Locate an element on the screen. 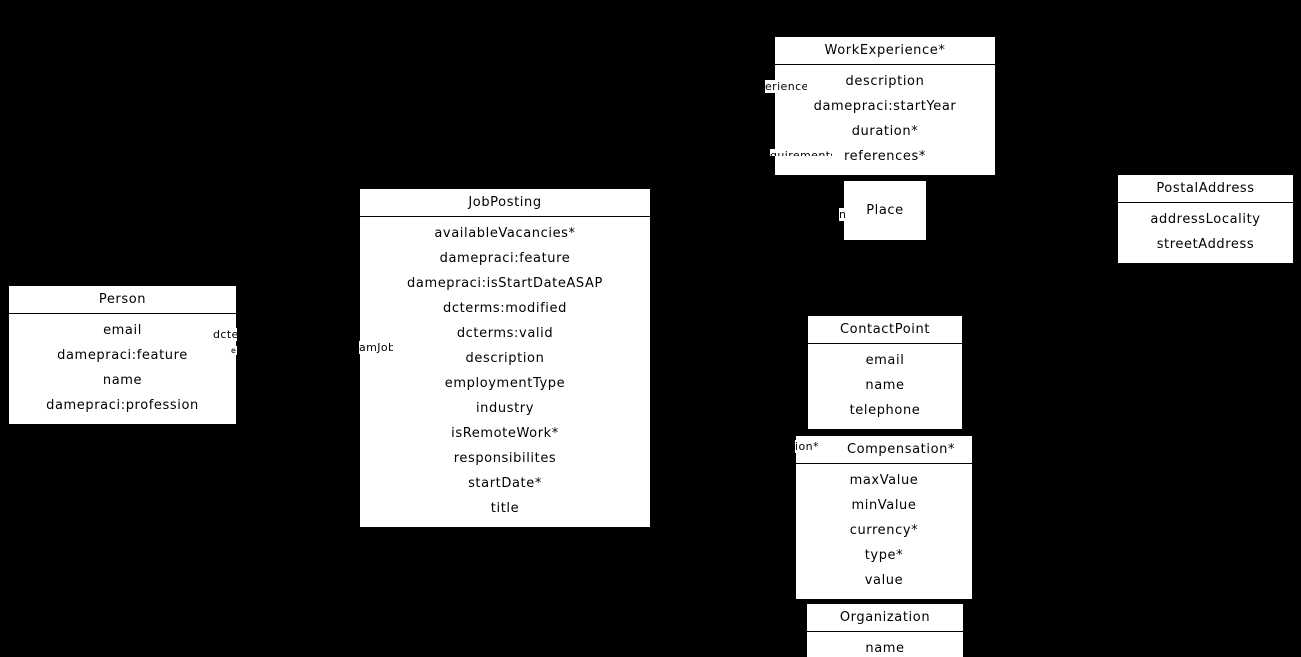 The image size is (1301, 657). class-attribute: dcterms:valid is located at coordinates (505, 333).